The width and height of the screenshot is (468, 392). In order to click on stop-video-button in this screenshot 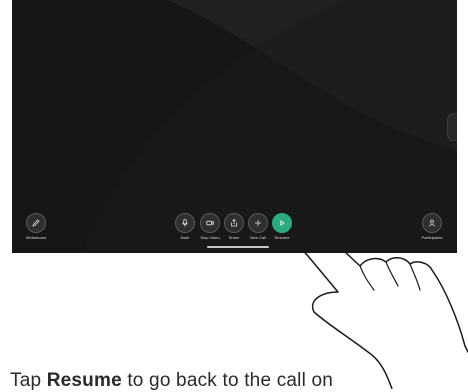, I will do `click(210, 223)`.